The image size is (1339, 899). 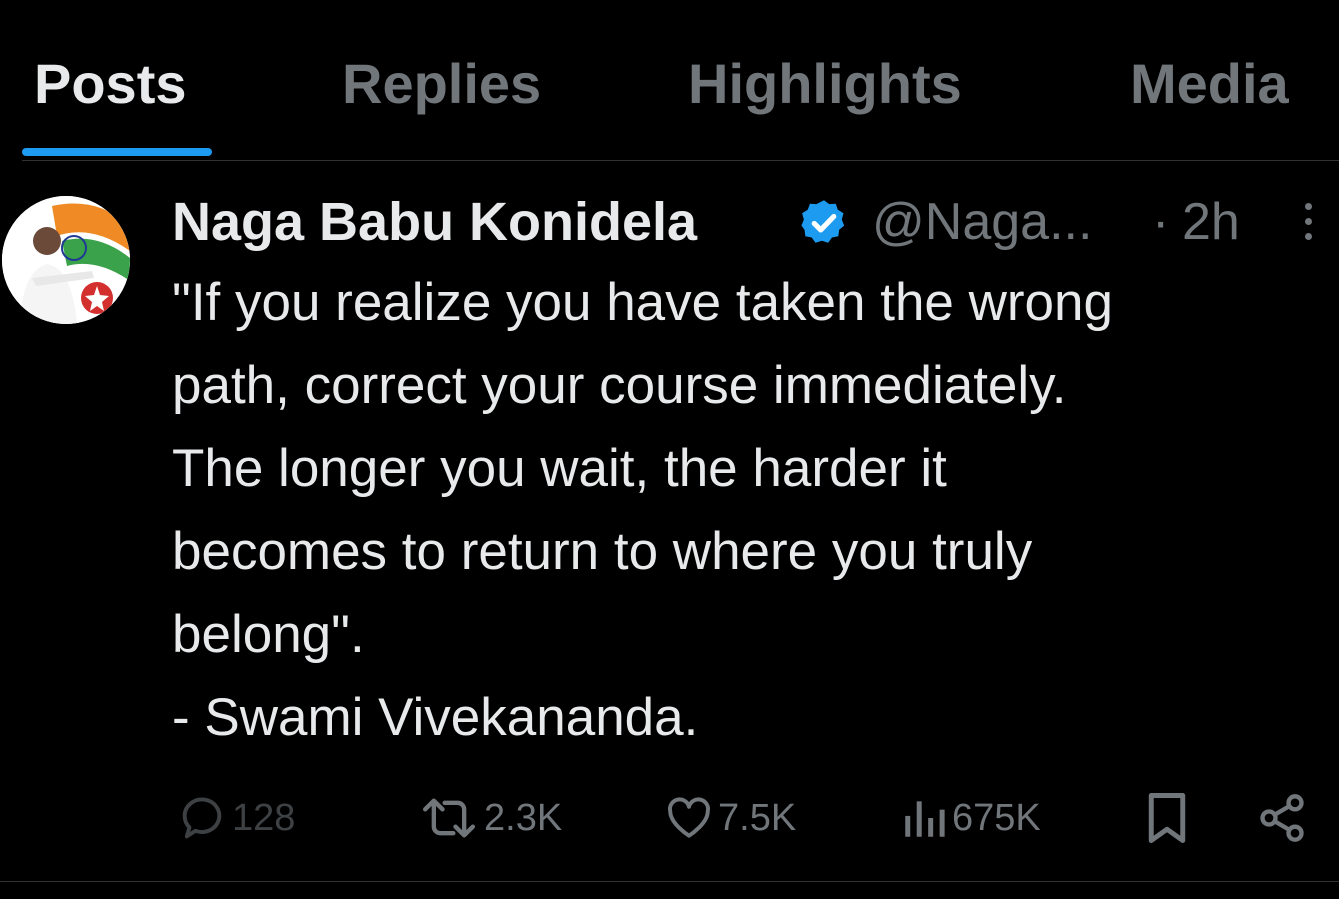 What do you see at coordinates (1211, 222) in the screenshot?
I see `post-timestamp: 2h` at bounding box center [1211, 222].